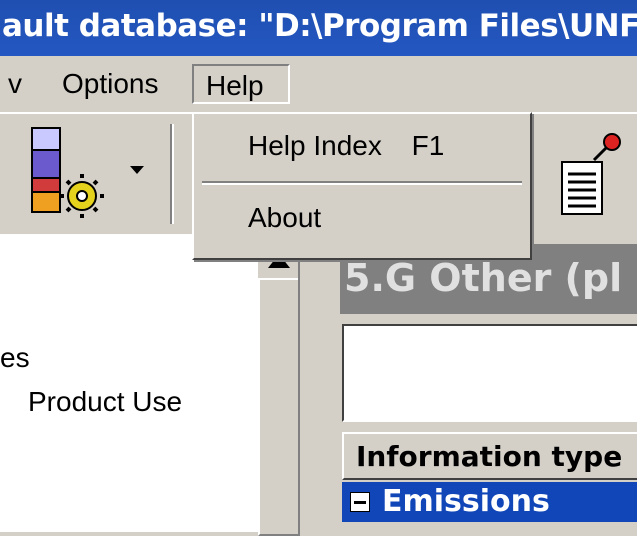  Describe the element at coordinates (241, 84) in the screenshot. I see `menu-help: Help` at that location.